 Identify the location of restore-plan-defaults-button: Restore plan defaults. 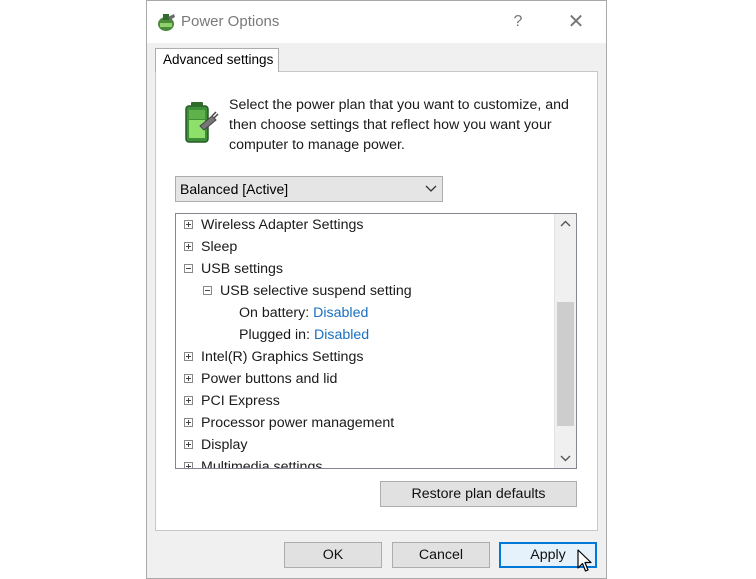
(478, 494).